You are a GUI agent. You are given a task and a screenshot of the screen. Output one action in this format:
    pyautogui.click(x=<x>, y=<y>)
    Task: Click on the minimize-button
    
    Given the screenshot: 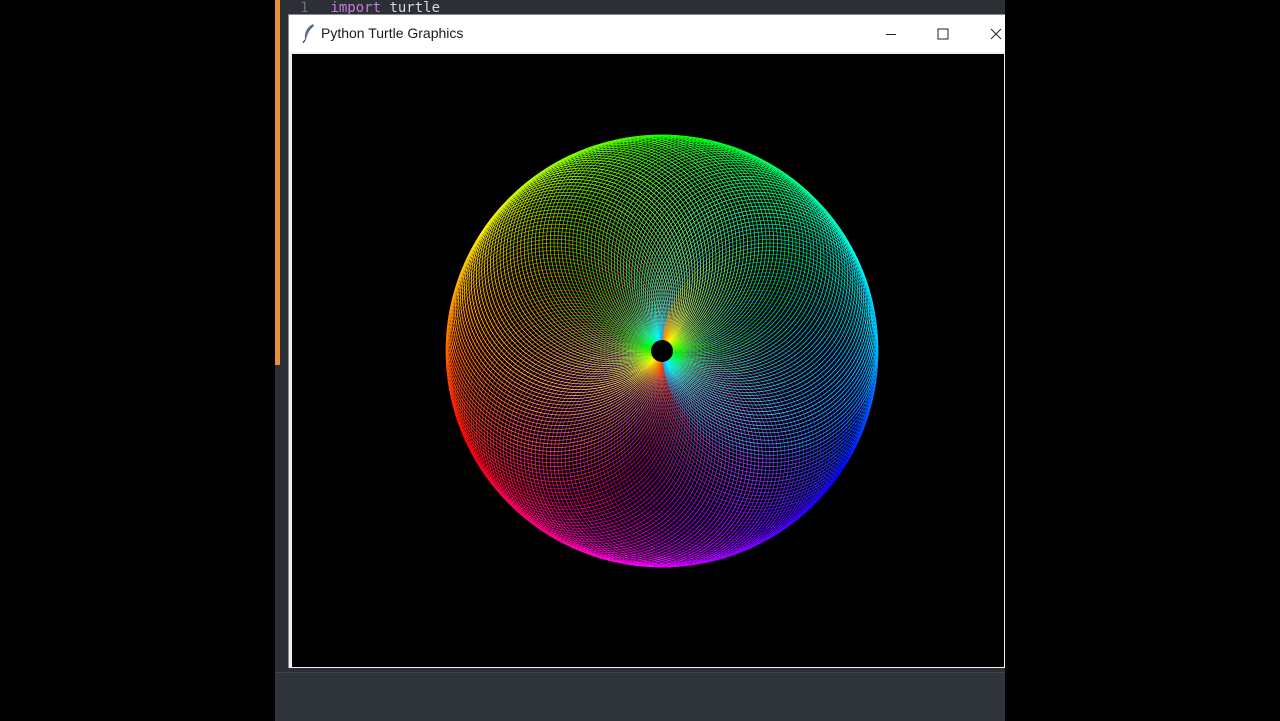 What is the action you would take?
    pyautogui.click(x=891, y=33)
    